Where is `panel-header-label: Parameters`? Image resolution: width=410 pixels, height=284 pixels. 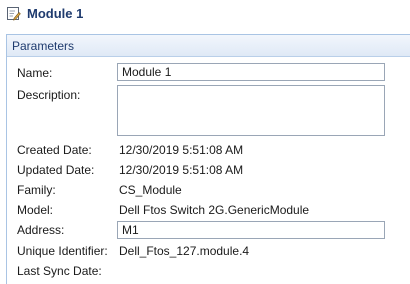 panel-header-label: Parameters is located at coordinates (43, 46).